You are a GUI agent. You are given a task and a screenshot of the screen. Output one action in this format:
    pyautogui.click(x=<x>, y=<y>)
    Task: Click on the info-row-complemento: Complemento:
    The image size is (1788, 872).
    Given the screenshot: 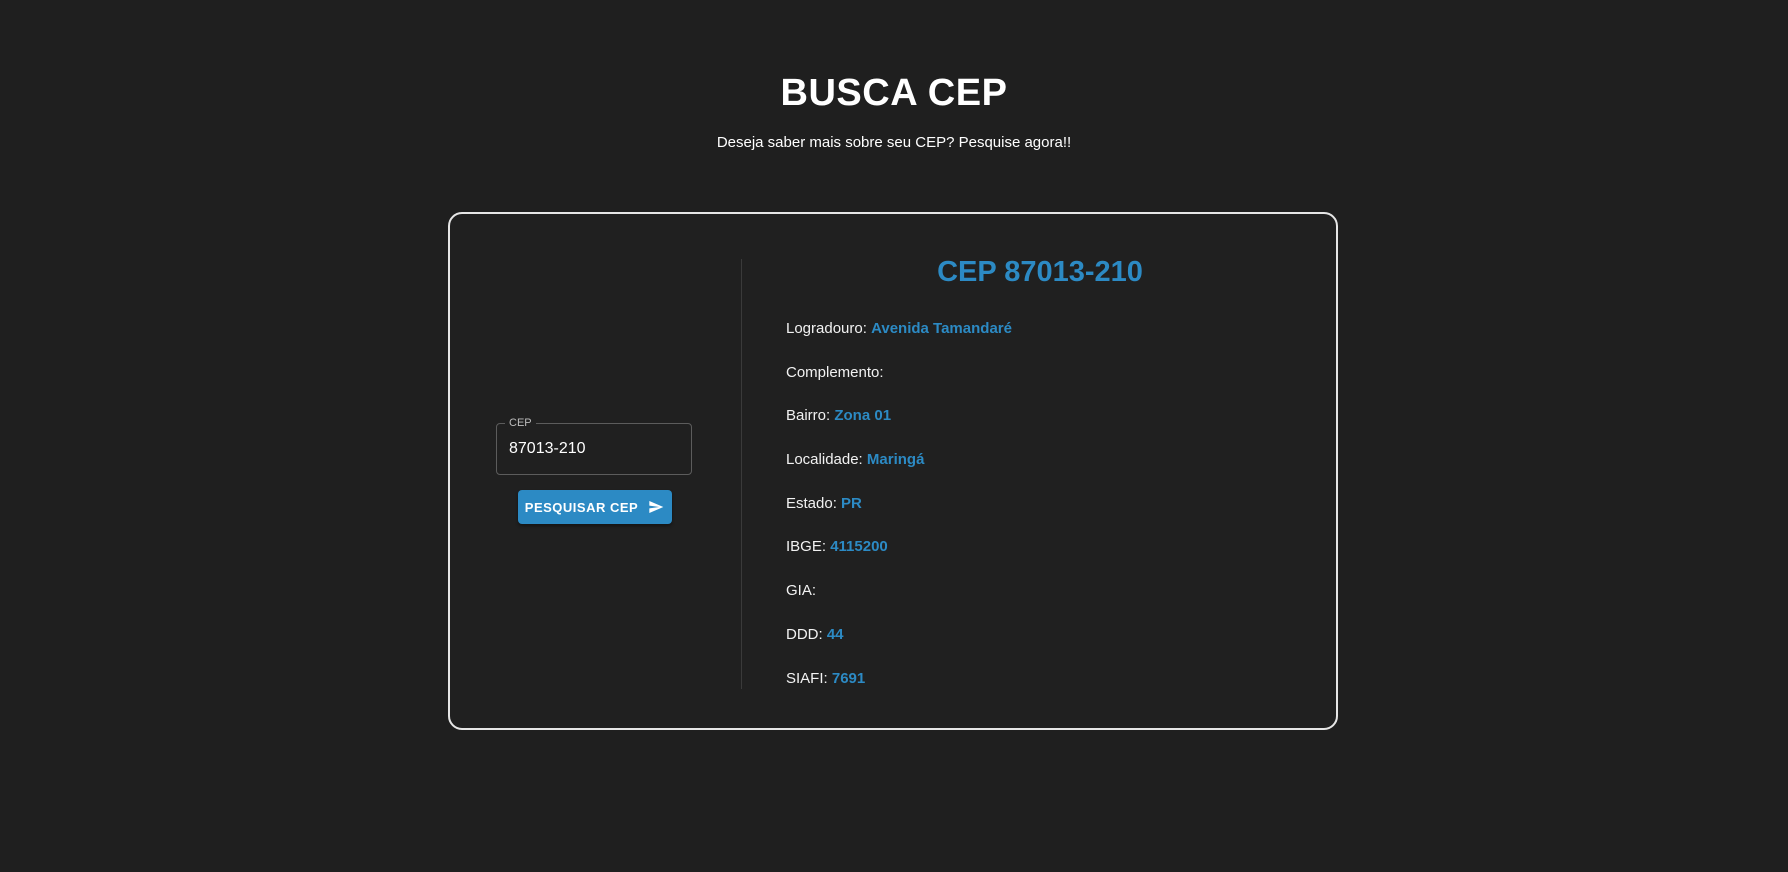 What is the action you would take?
    pyautogui.click(x=899, y=386)
    